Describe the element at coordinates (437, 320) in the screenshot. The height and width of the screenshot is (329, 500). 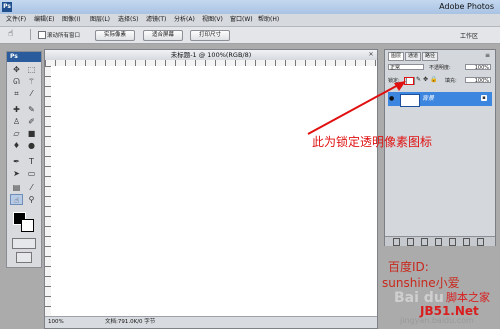
I see `watermark-site: jingyan.baidu.com` at that location.